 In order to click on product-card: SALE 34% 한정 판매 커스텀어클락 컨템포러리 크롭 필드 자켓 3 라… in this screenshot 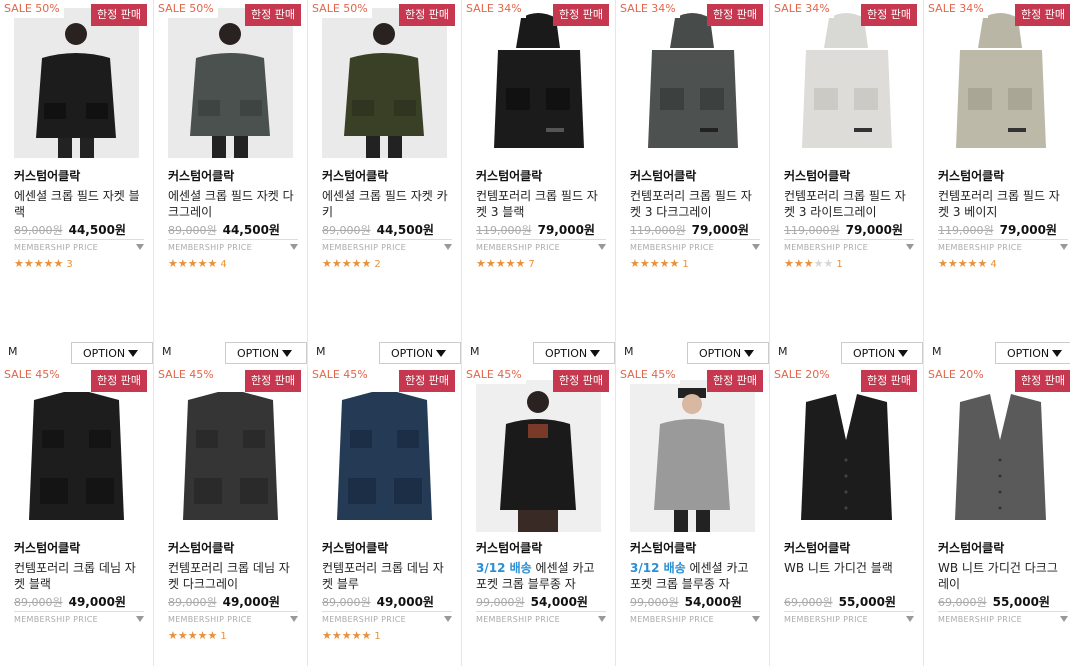, I will do `click(847, 183)`.